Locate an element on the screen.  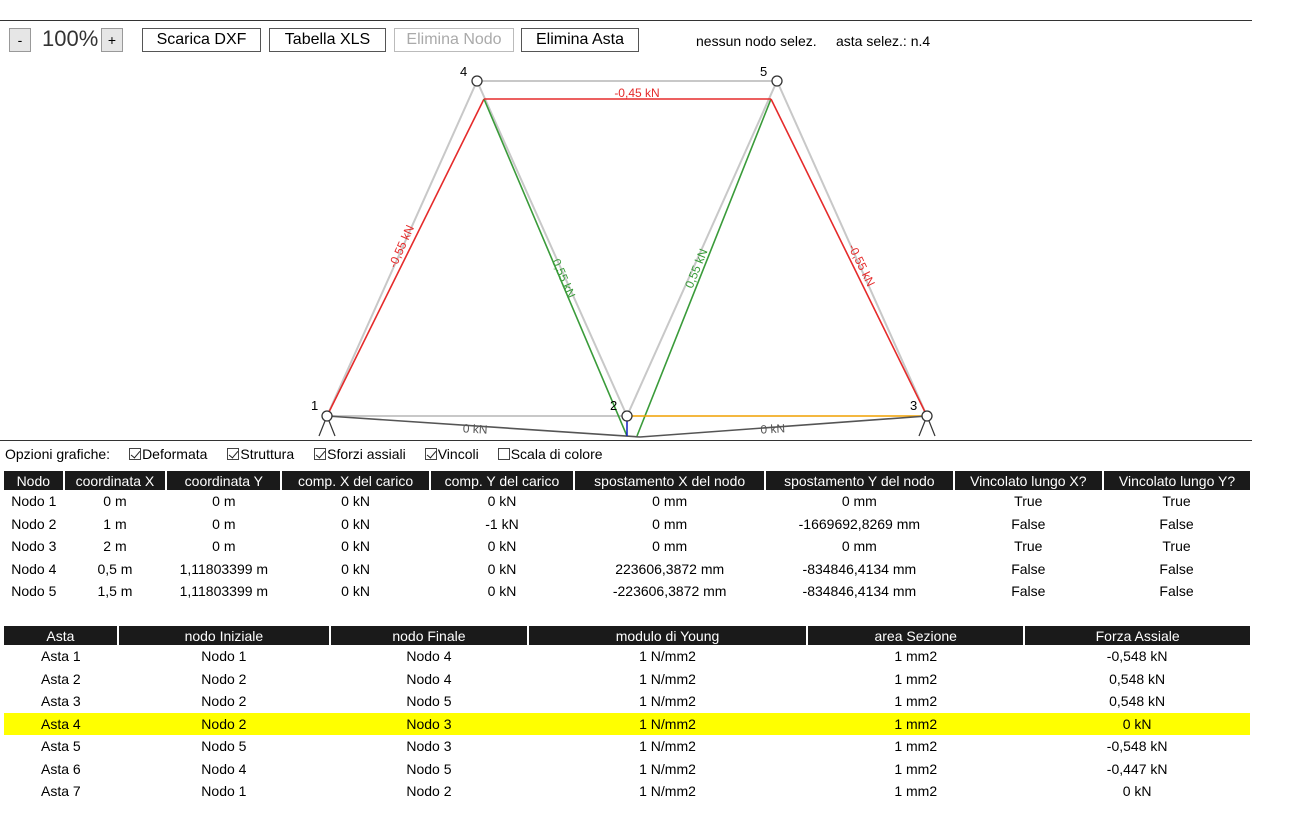
option-vincoli: Vincoli is located at coordinates (451, 454).